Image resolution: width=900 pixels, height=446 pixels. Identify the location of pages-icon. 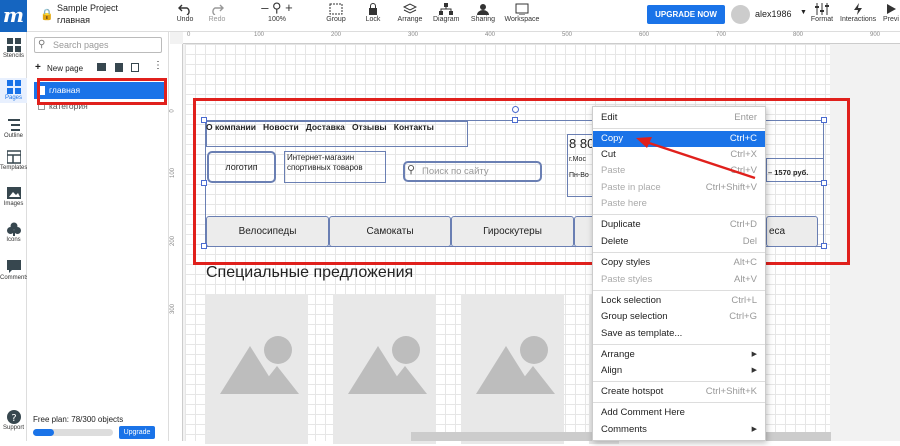
(13, 87).